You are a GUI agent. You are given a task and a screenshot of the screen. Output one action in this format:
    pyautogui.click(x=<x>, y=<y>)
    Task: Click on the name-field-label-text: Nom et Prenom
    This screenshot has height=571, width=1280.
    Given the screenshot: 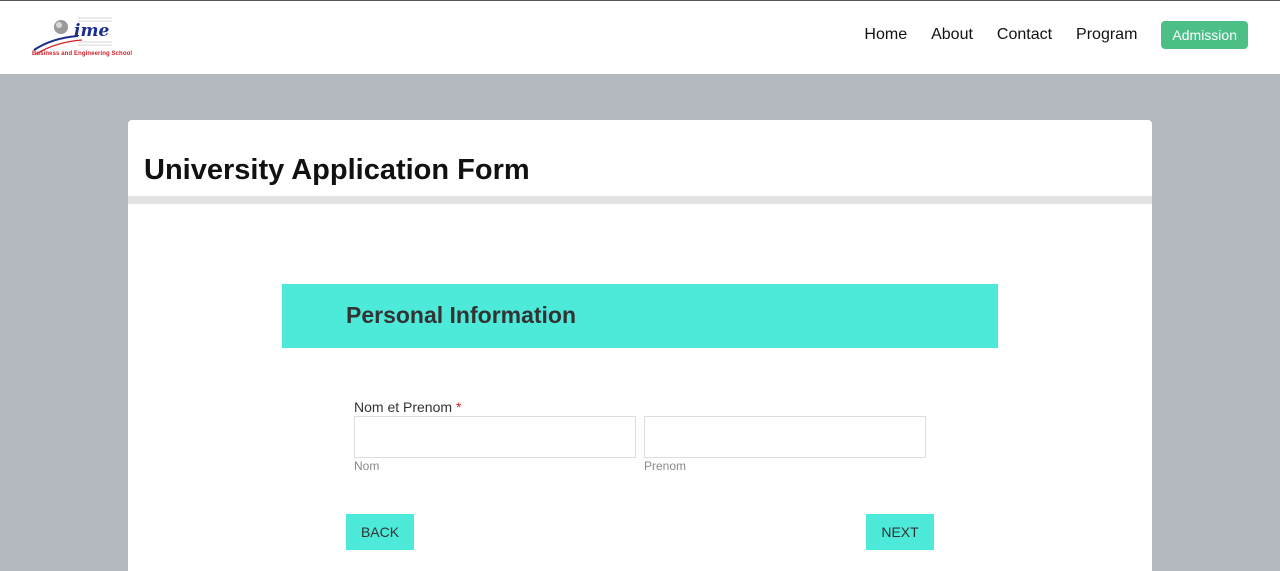 What is the action you would take?
    pyautogui.click(x=403, y=407)
    